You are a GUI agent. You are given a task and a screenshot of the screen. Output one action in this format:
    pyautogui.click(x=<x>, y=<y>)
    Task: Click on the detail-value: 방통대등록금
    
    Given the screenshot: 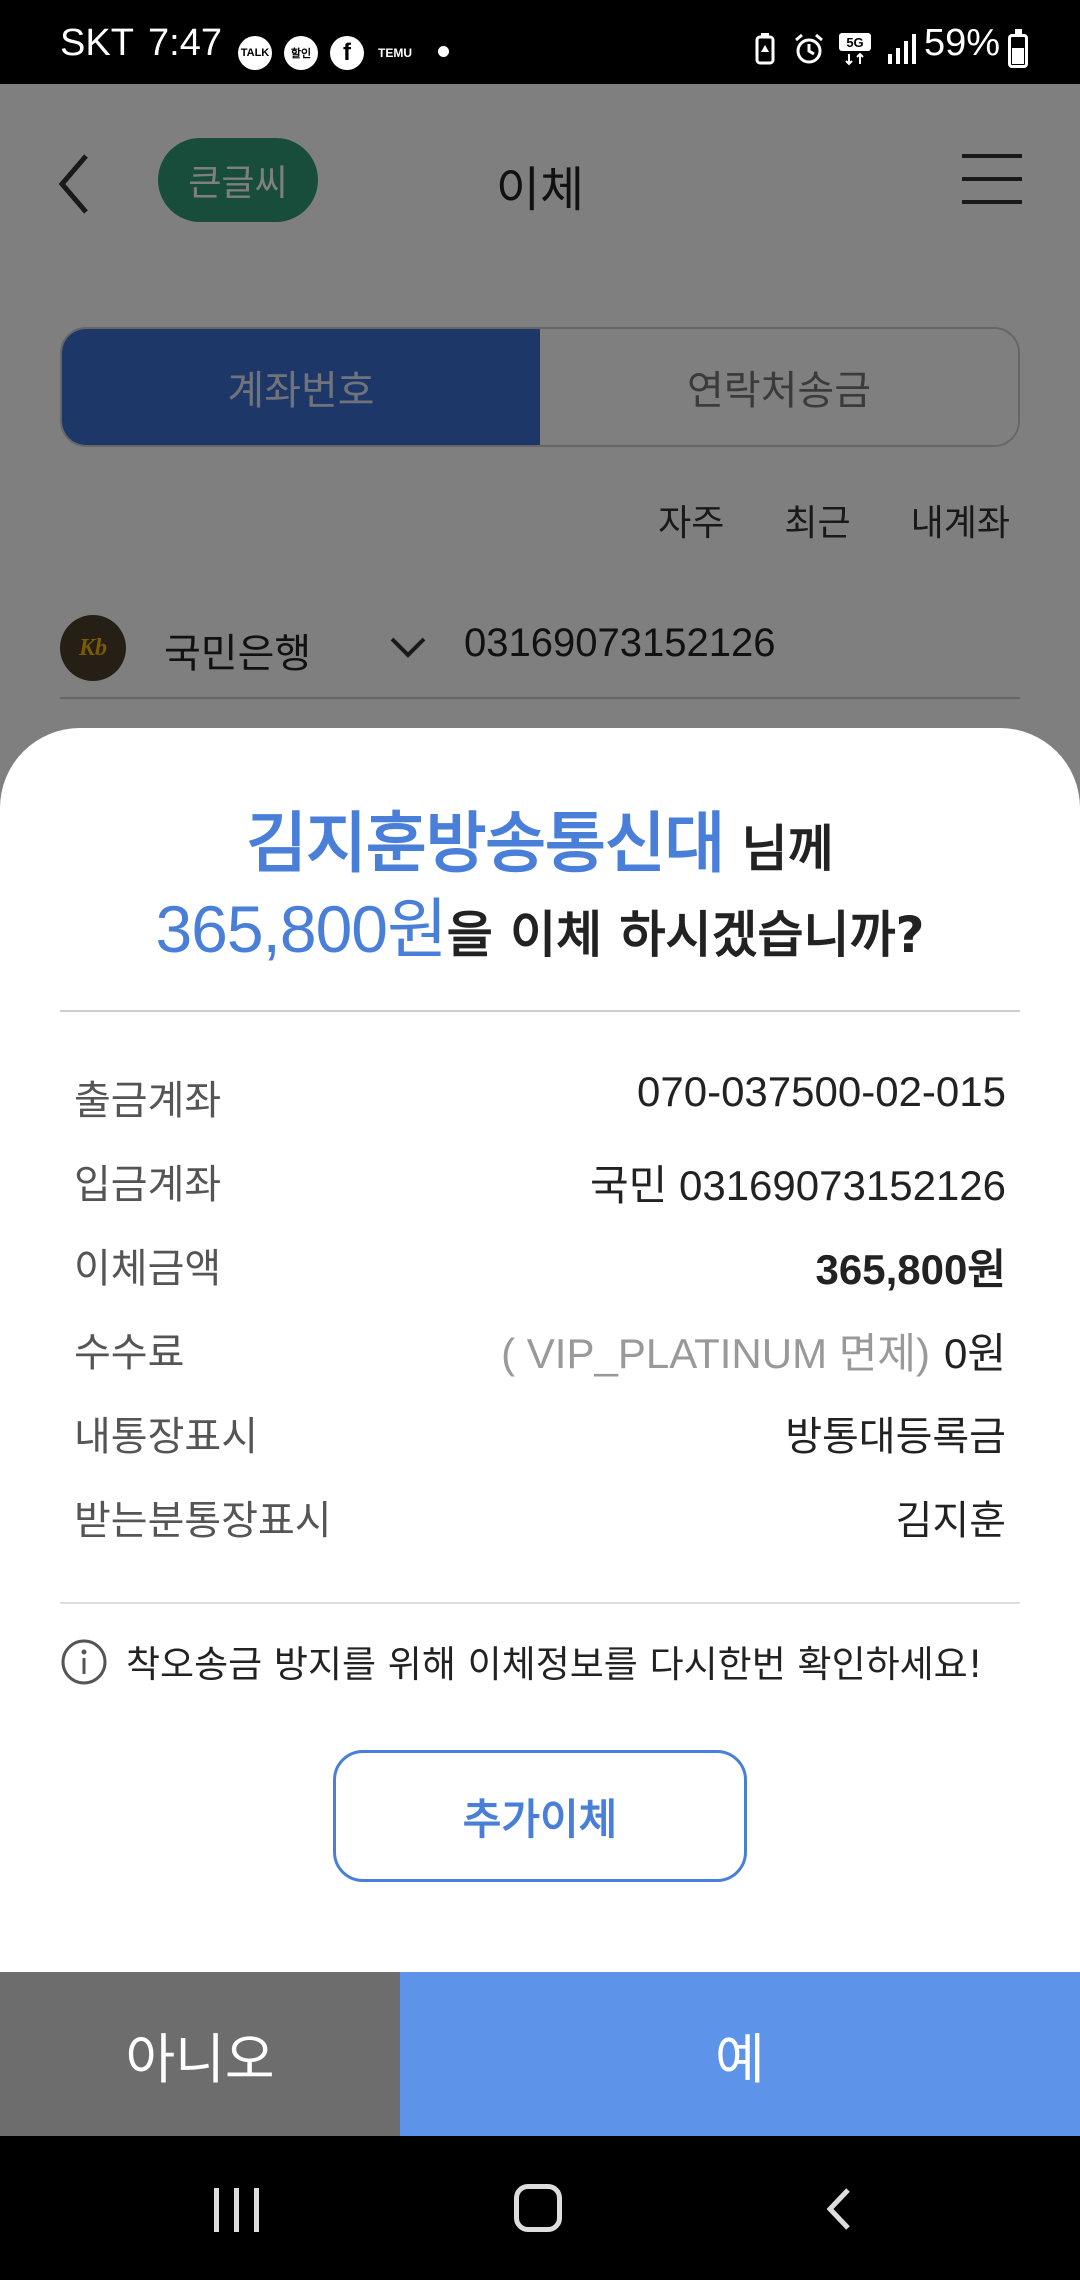 What is the action you would take?
    pyautogui.click(x=895, y=1437)
    